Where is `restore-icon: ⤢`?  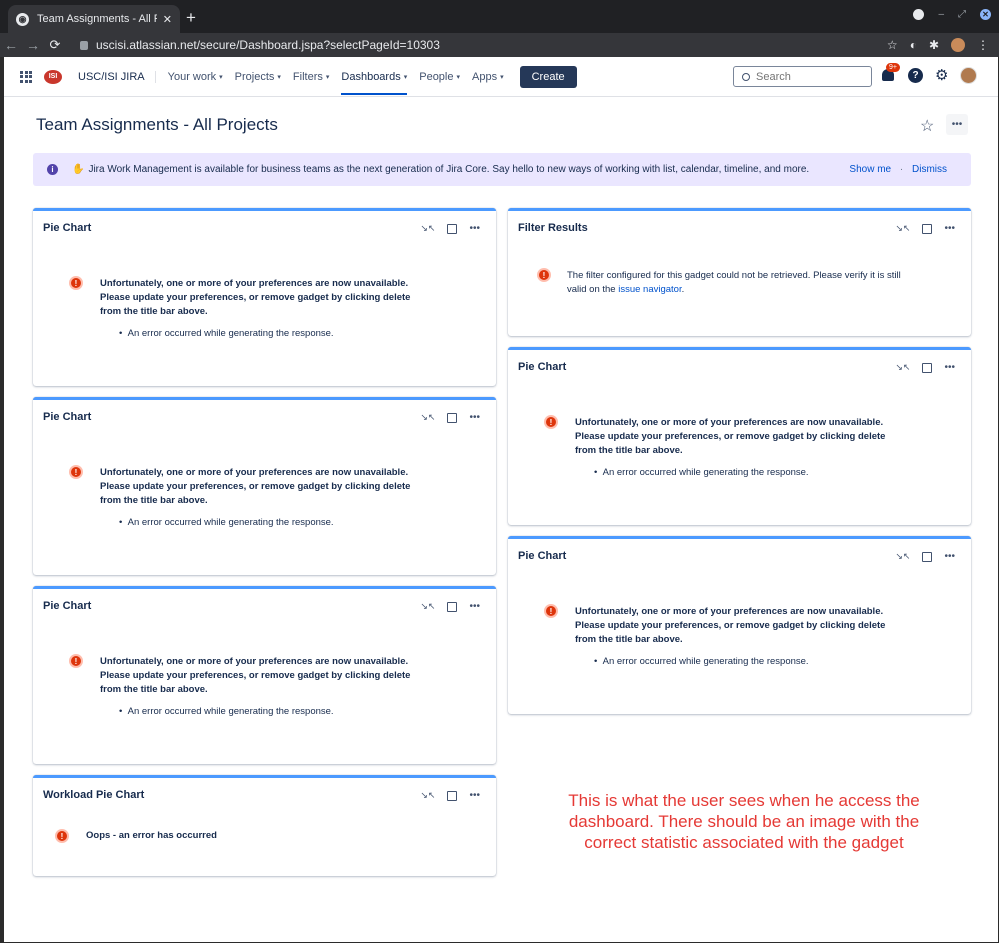 restore-icon: ⤢ is located at coordinates (962, 14).